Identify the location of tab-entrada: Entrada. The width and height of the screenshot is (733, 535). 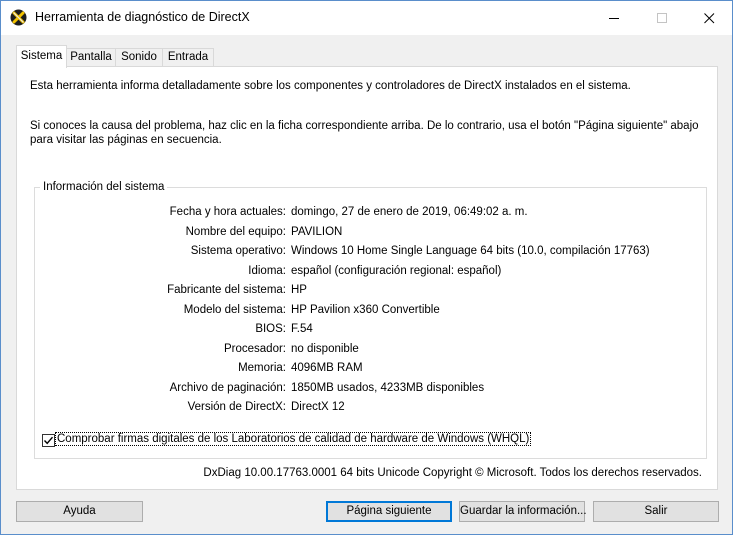
(188, 57).